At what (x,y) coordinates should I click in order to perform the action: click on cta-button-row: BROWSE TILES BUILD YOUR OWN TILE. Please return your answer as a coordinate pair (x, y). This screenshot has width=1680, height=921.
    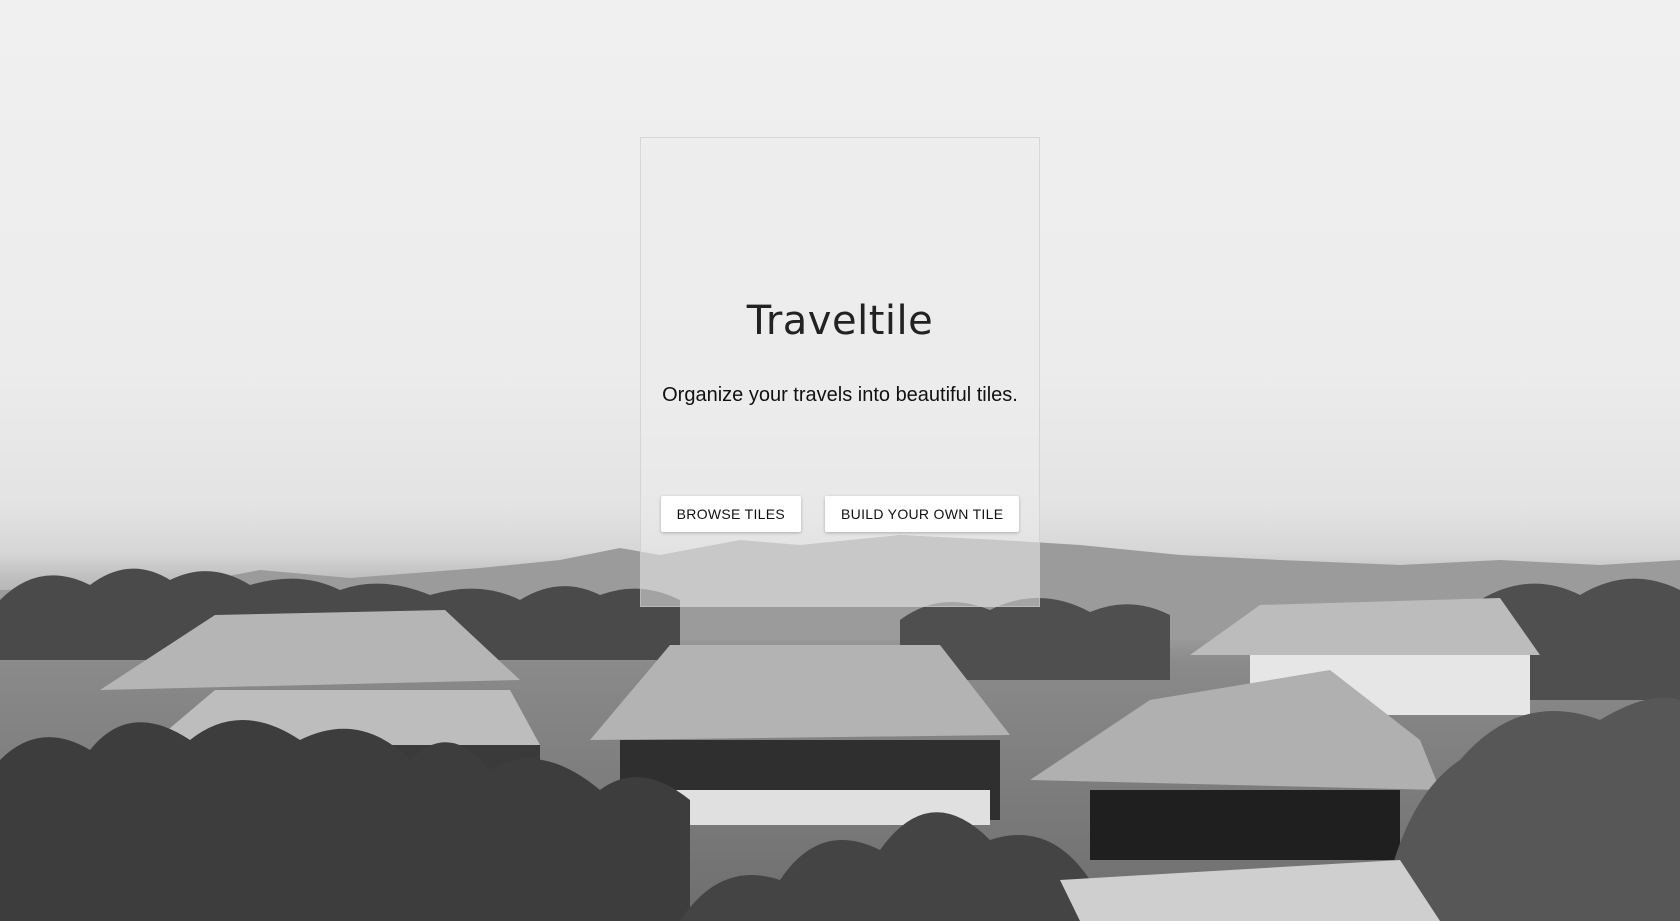
    Looking at the image, I should click on (840, 514).